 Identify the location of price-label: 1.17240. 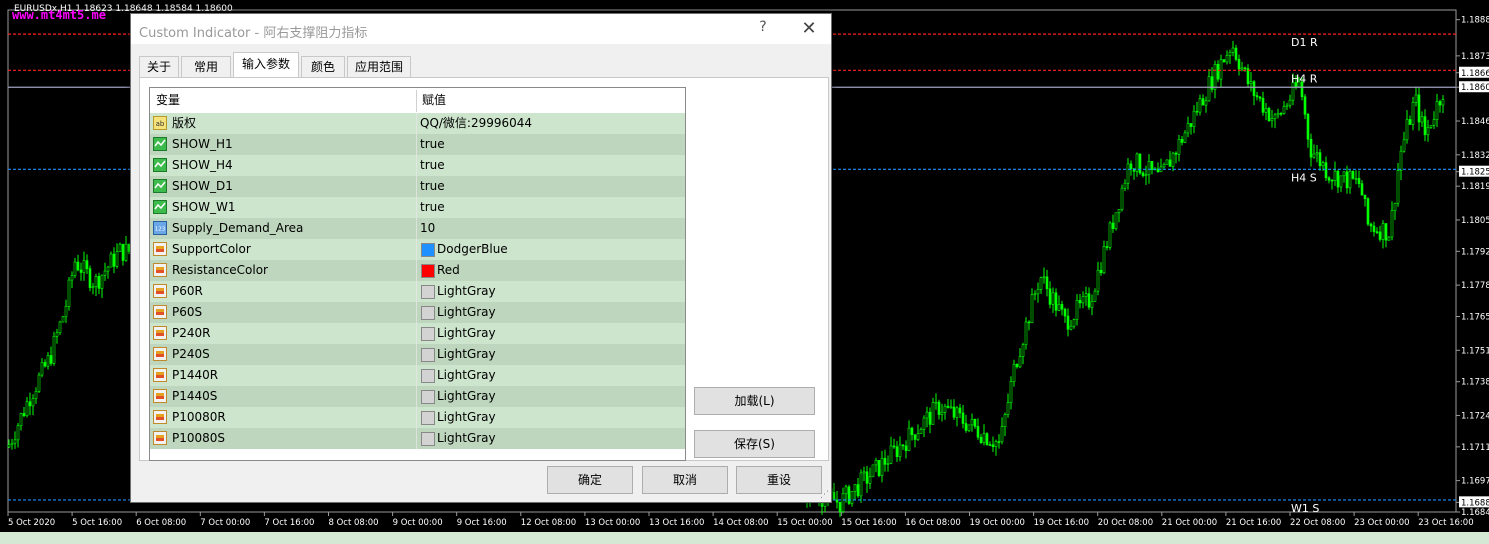
(1475, 416).